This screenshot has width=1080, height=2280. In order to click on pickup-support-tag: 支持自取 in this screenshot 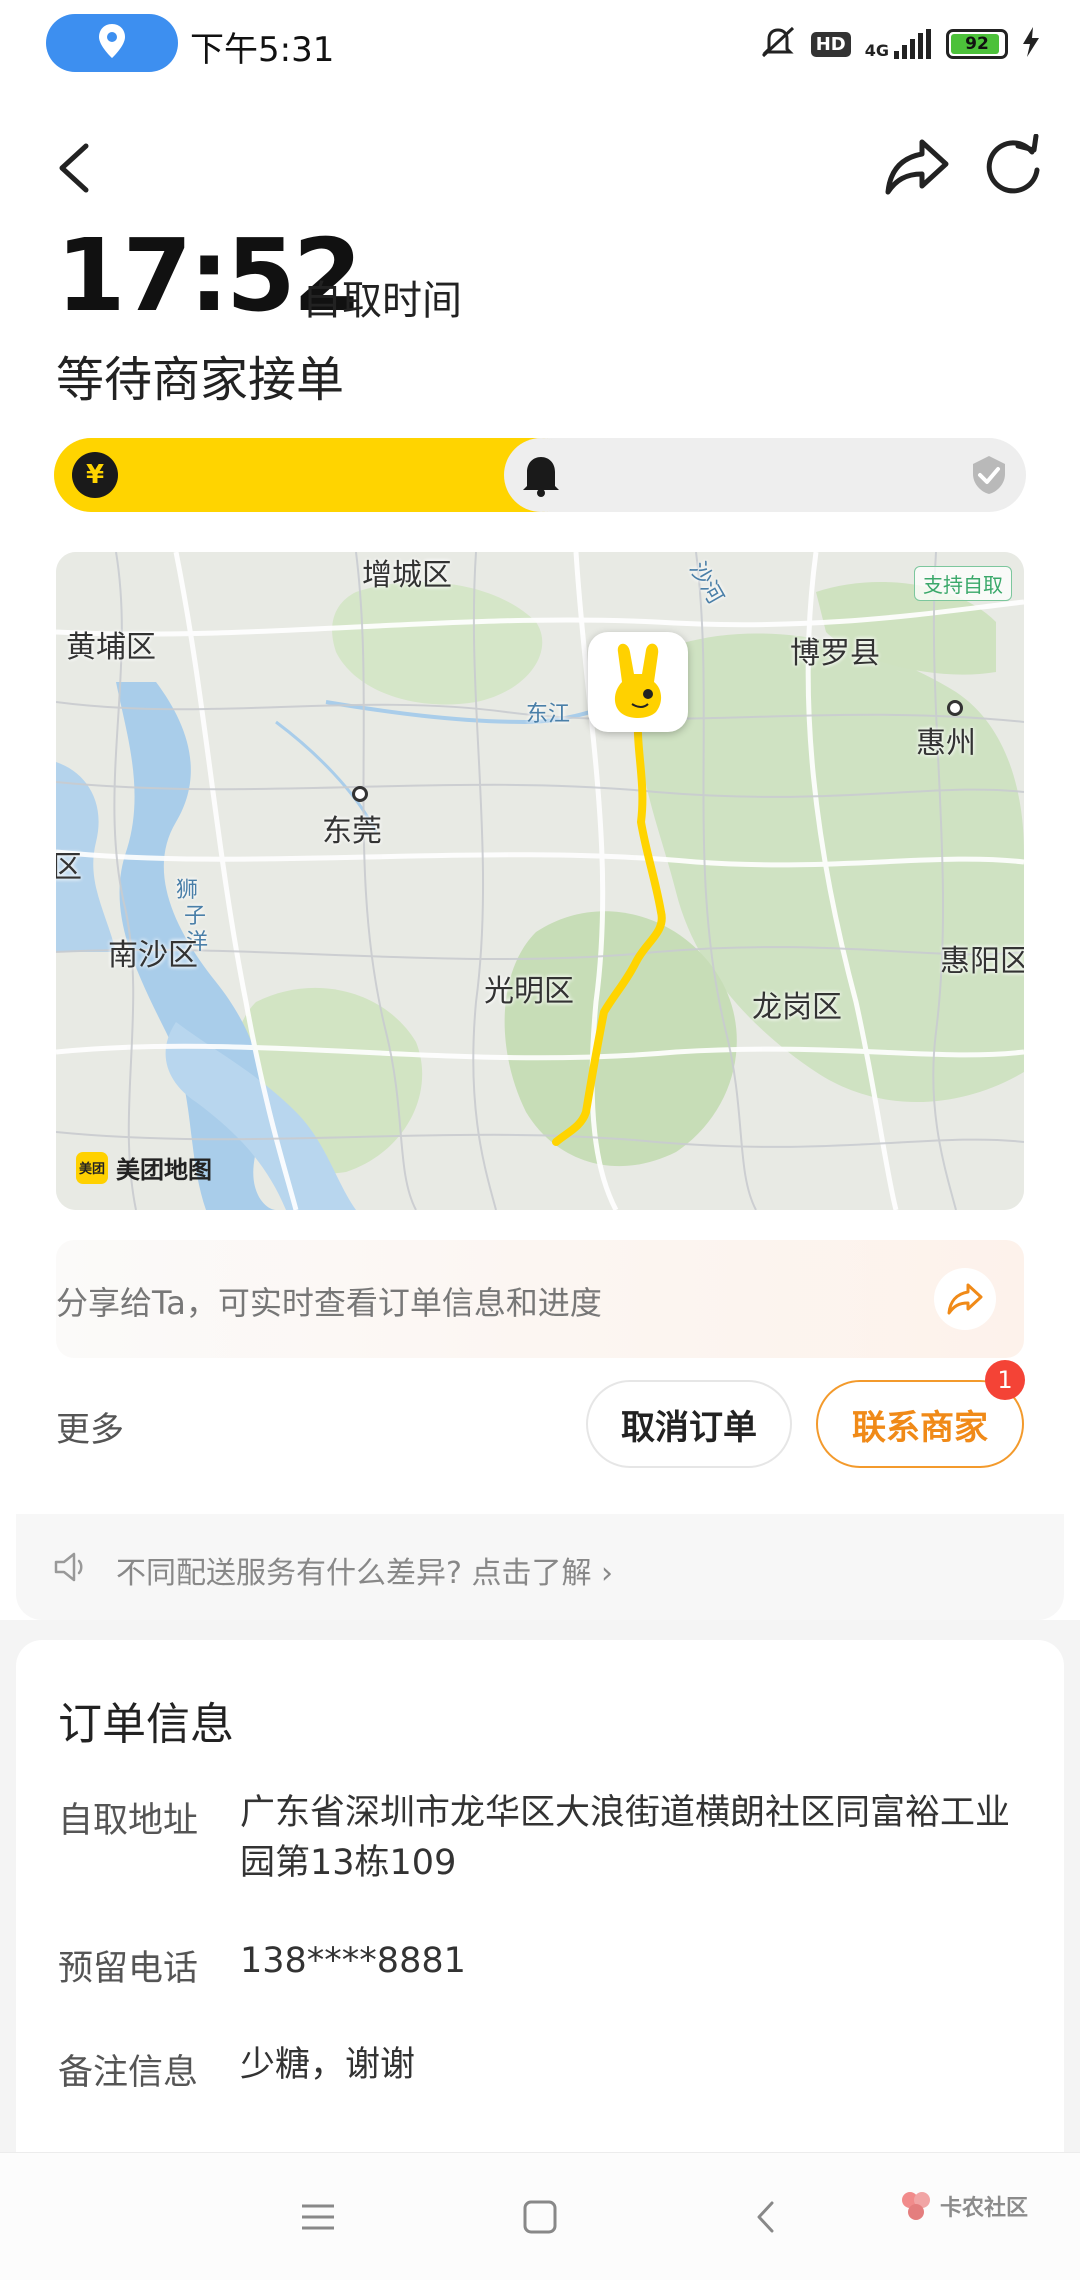, I will do `click(963, 583)`.